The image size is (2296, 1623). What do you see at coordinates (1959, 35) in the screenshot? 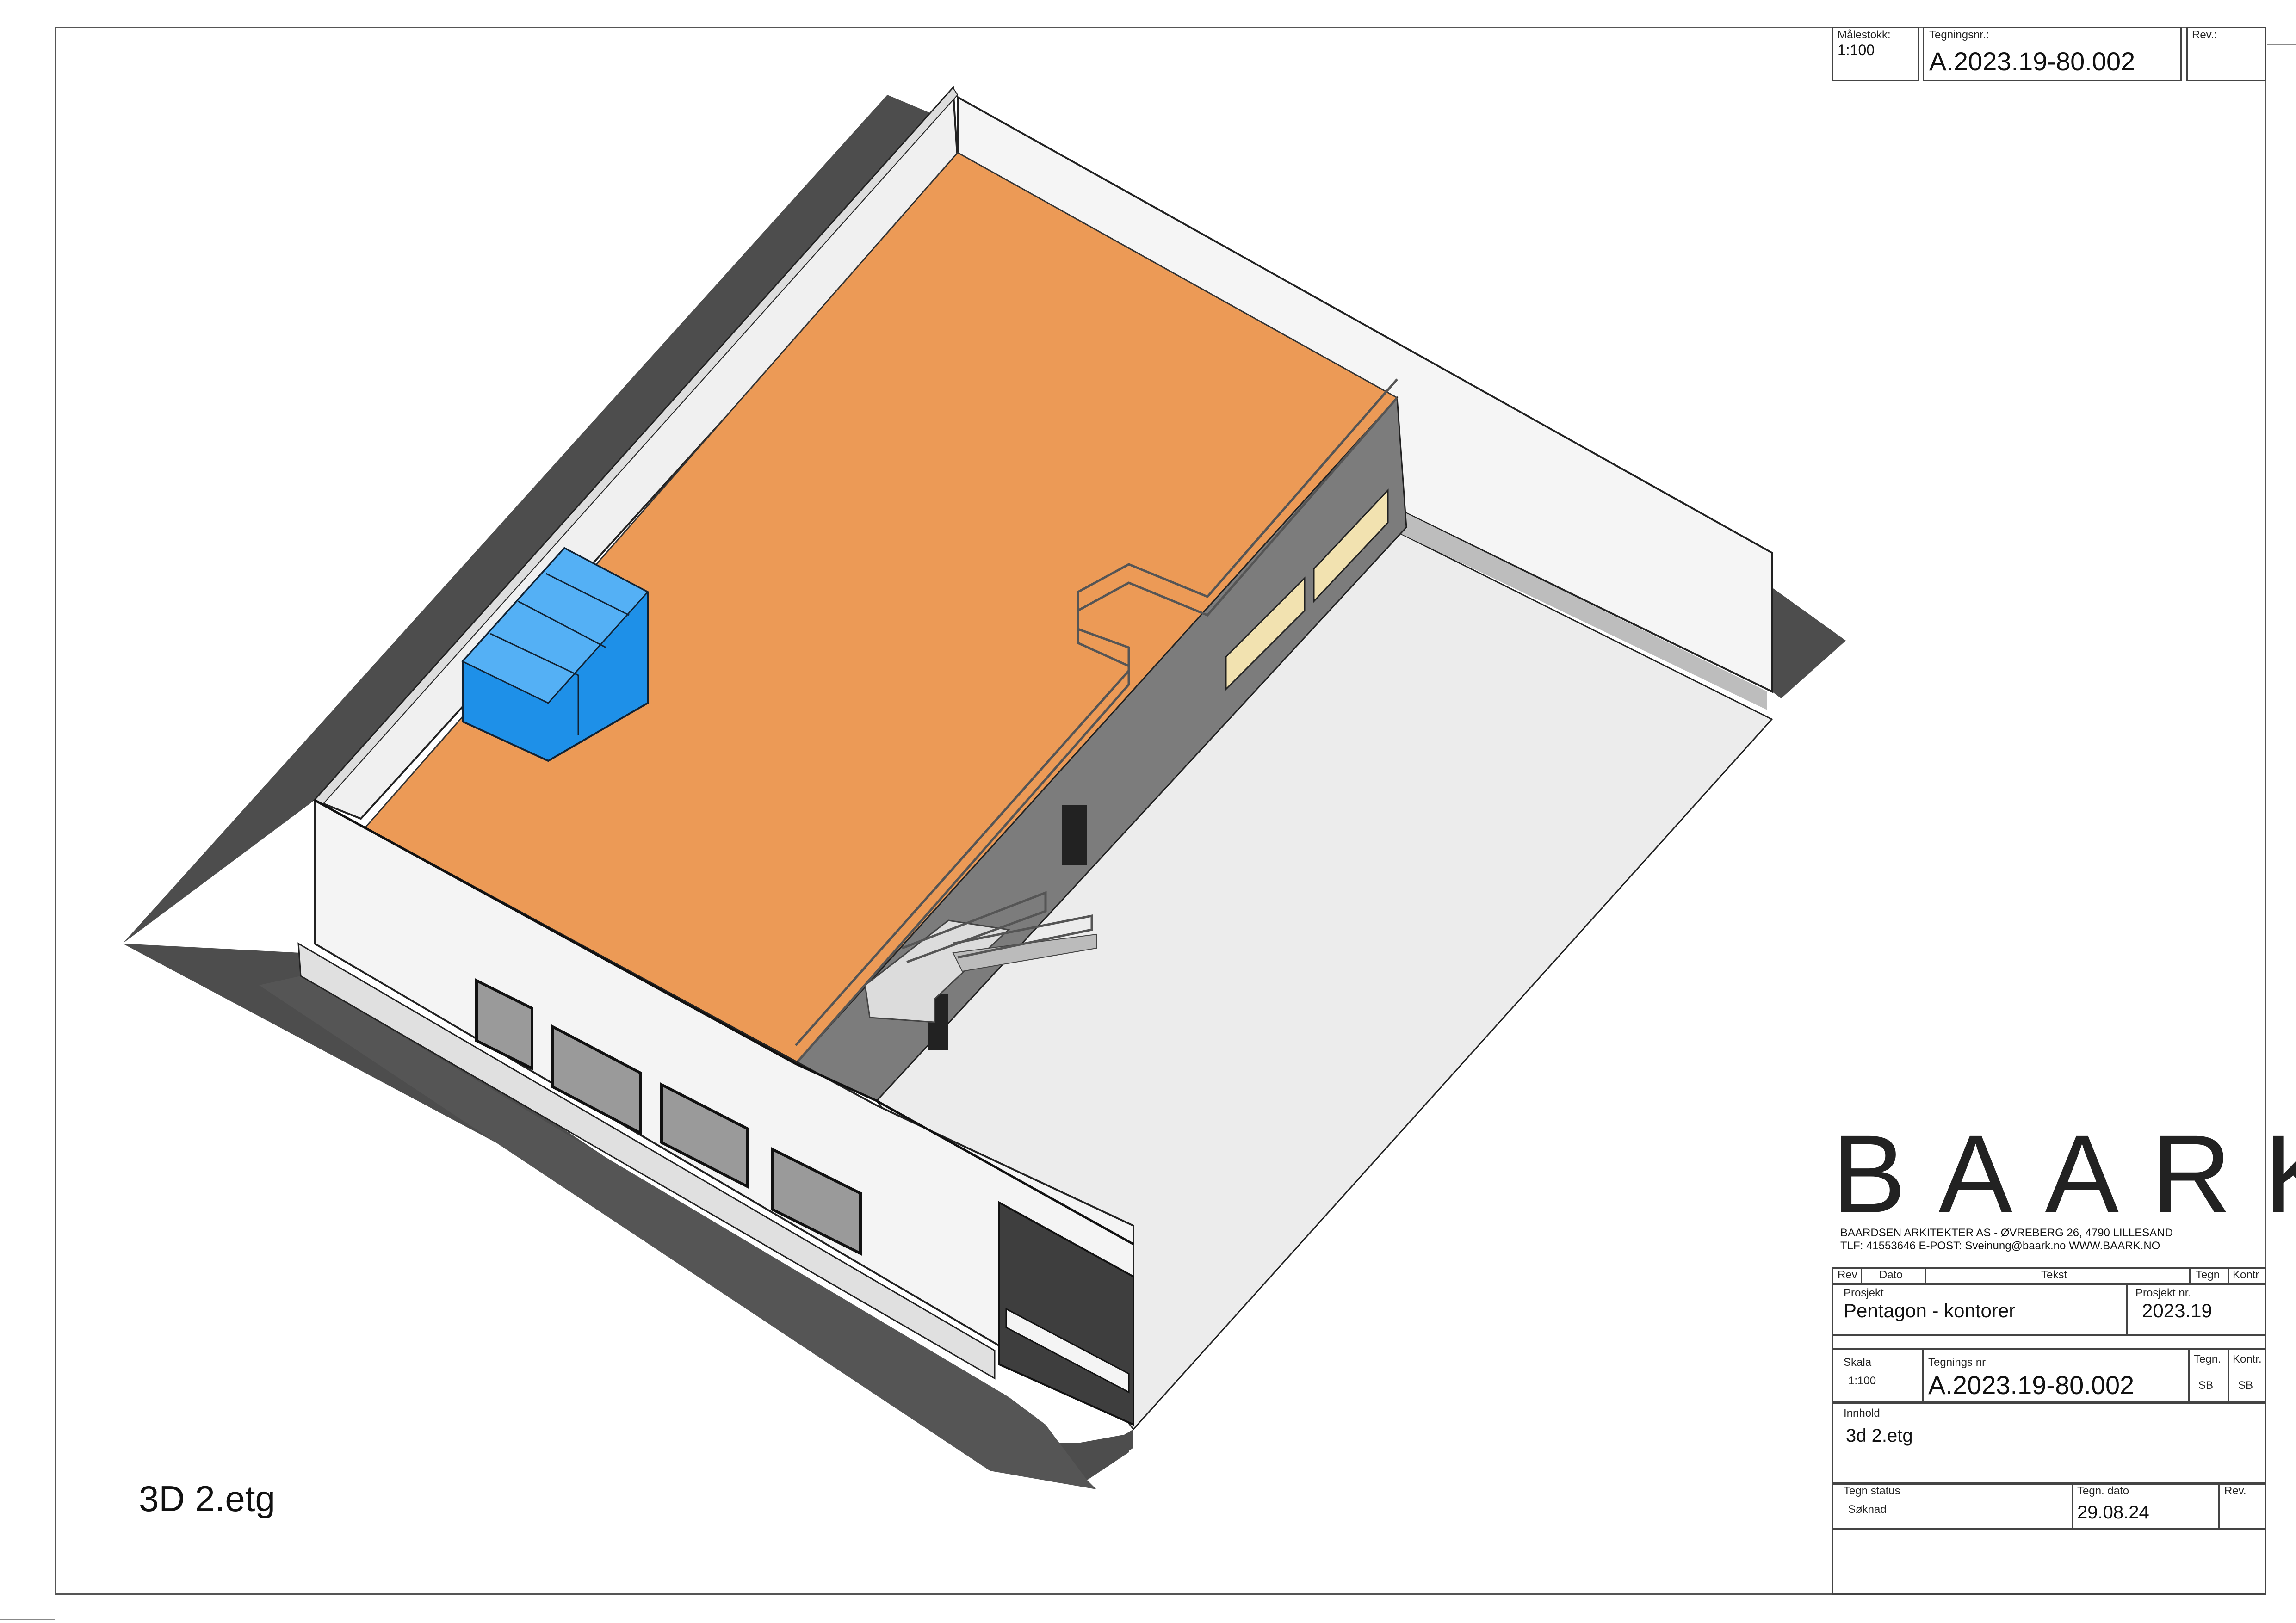
I see `header-drawing-no-label: Tegningsnr.:` at bounding box center [1959, 35].